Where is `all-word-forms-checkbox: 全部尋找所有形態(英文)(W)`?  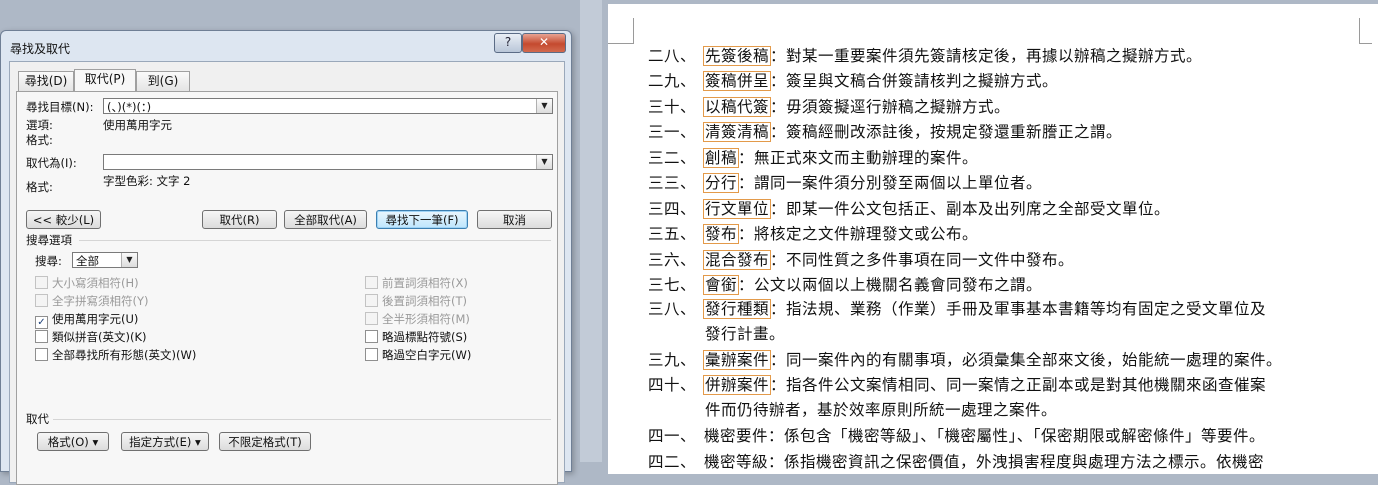 all-word-forms-checkbox: 全部尋找所有形態(英文)(W) is located at coordinates (115, 355).